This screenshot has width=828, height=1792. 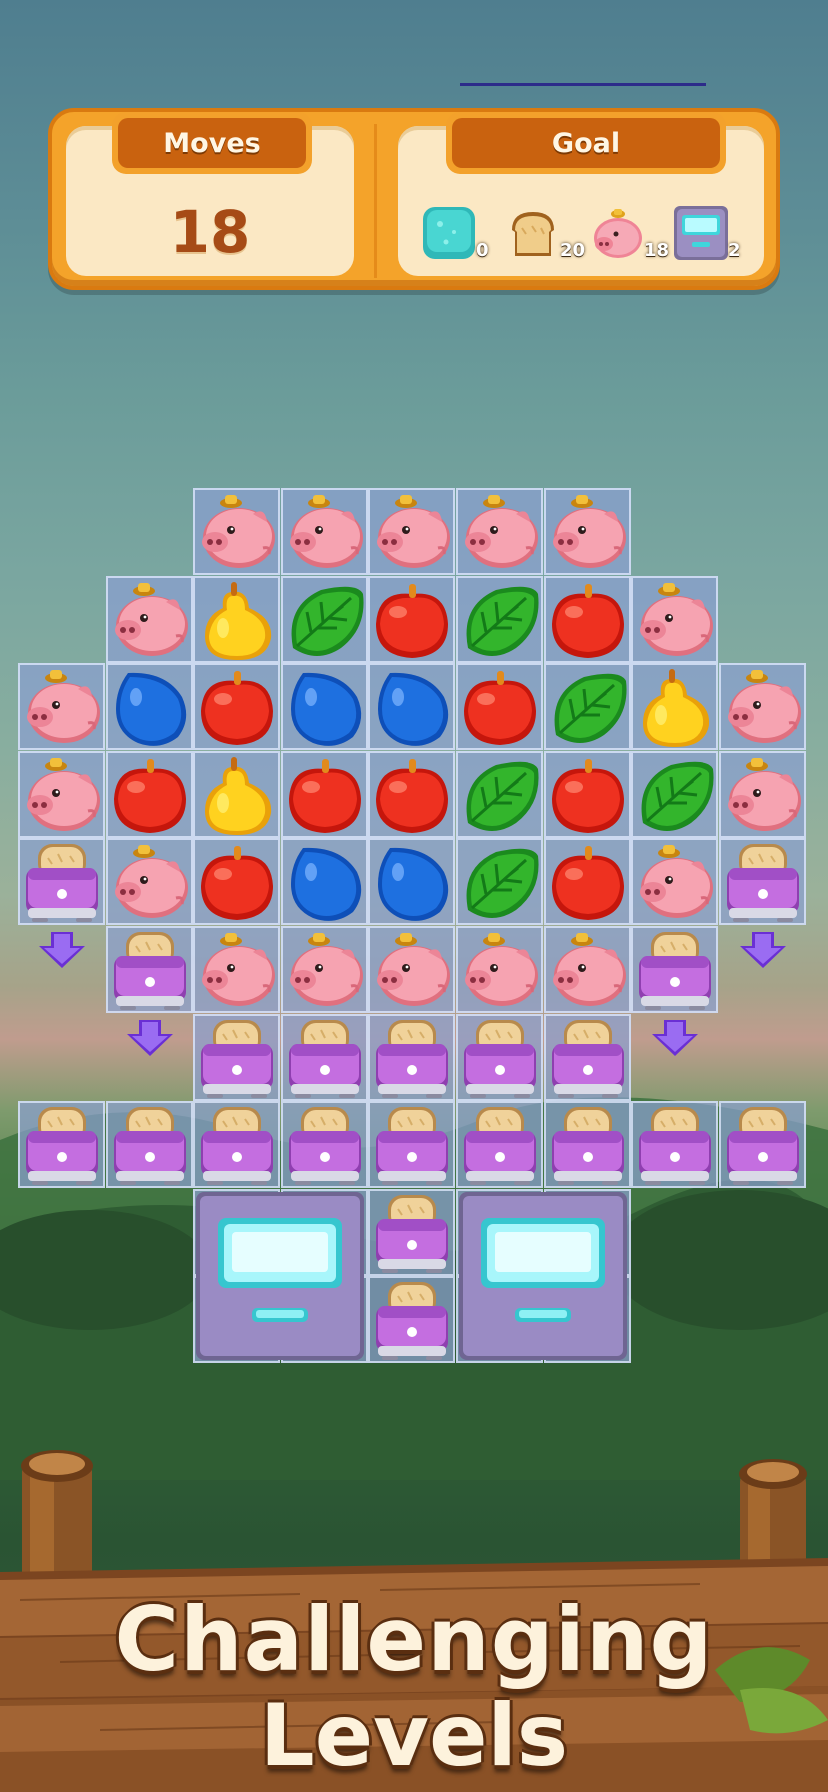 I want to click on banner-title-line2: Levels, so click(x=414, y=1736).